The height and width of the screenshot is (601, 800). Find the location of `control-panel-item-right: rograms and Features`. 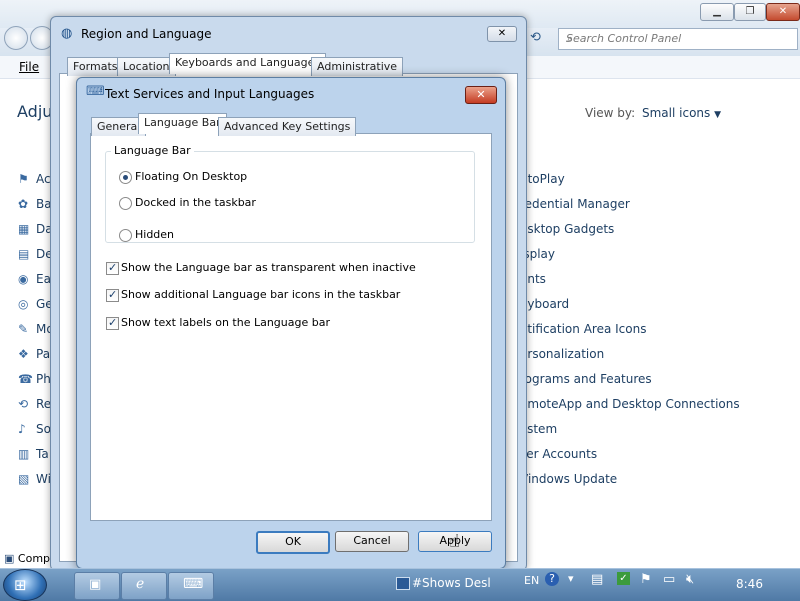

control-panel-item-right: rograms and Features is located at coordinates (586, 379).